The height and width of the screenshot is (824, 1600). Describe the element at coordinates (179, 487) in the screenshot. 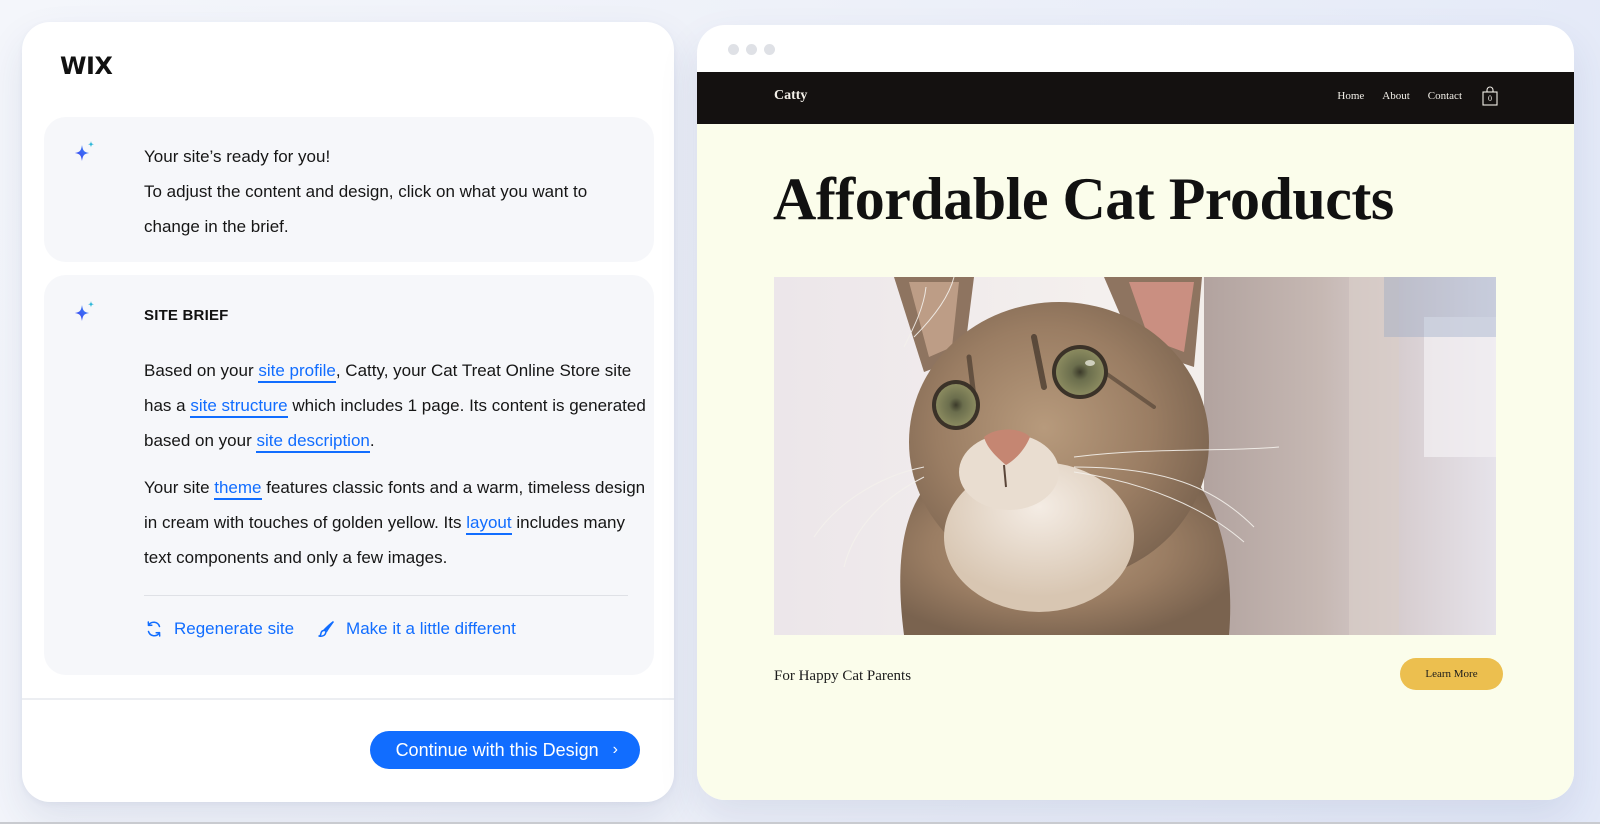

I see `brief-text: Your site` at that location.